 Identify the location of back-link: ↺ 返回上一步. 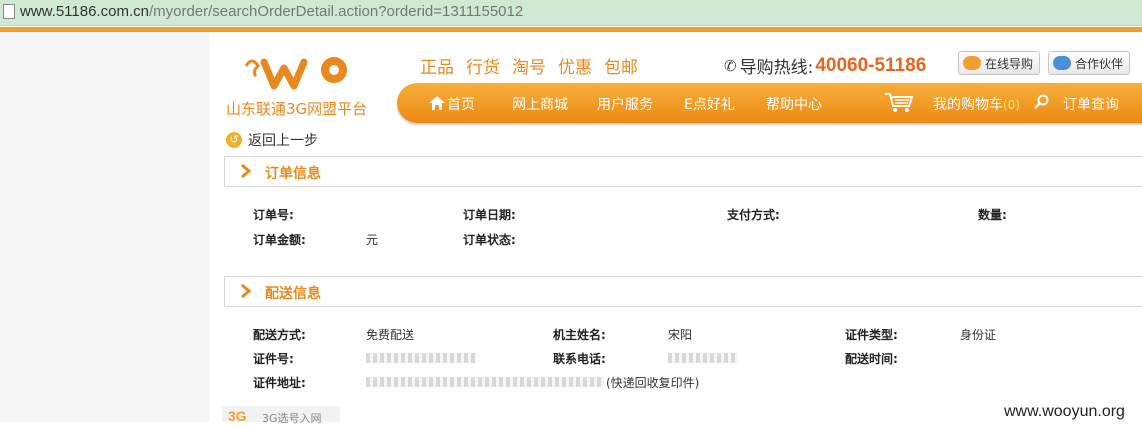
(272, 140).